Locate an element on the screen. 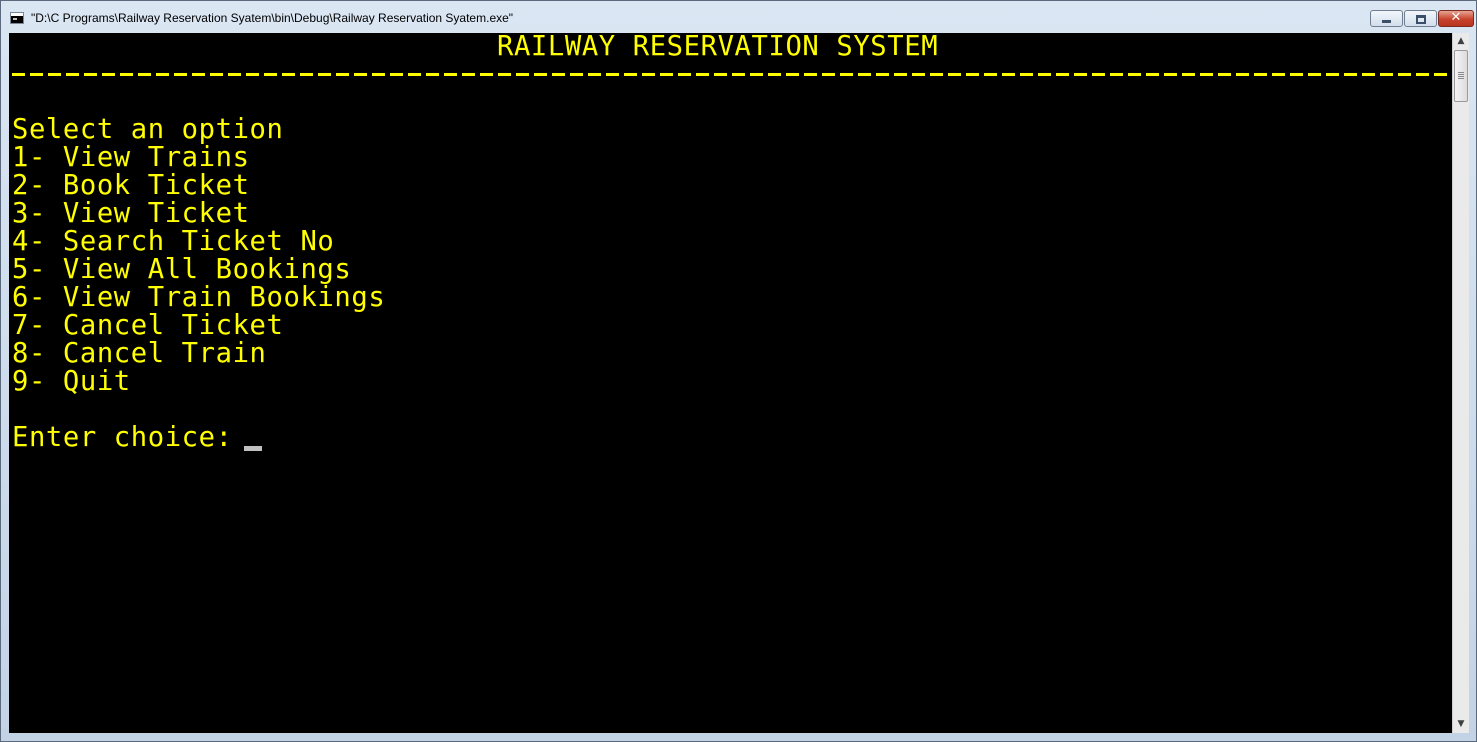 The height and width of the screenshot is (742, 1477). minimize-button is located at coordinates (1386, 18).